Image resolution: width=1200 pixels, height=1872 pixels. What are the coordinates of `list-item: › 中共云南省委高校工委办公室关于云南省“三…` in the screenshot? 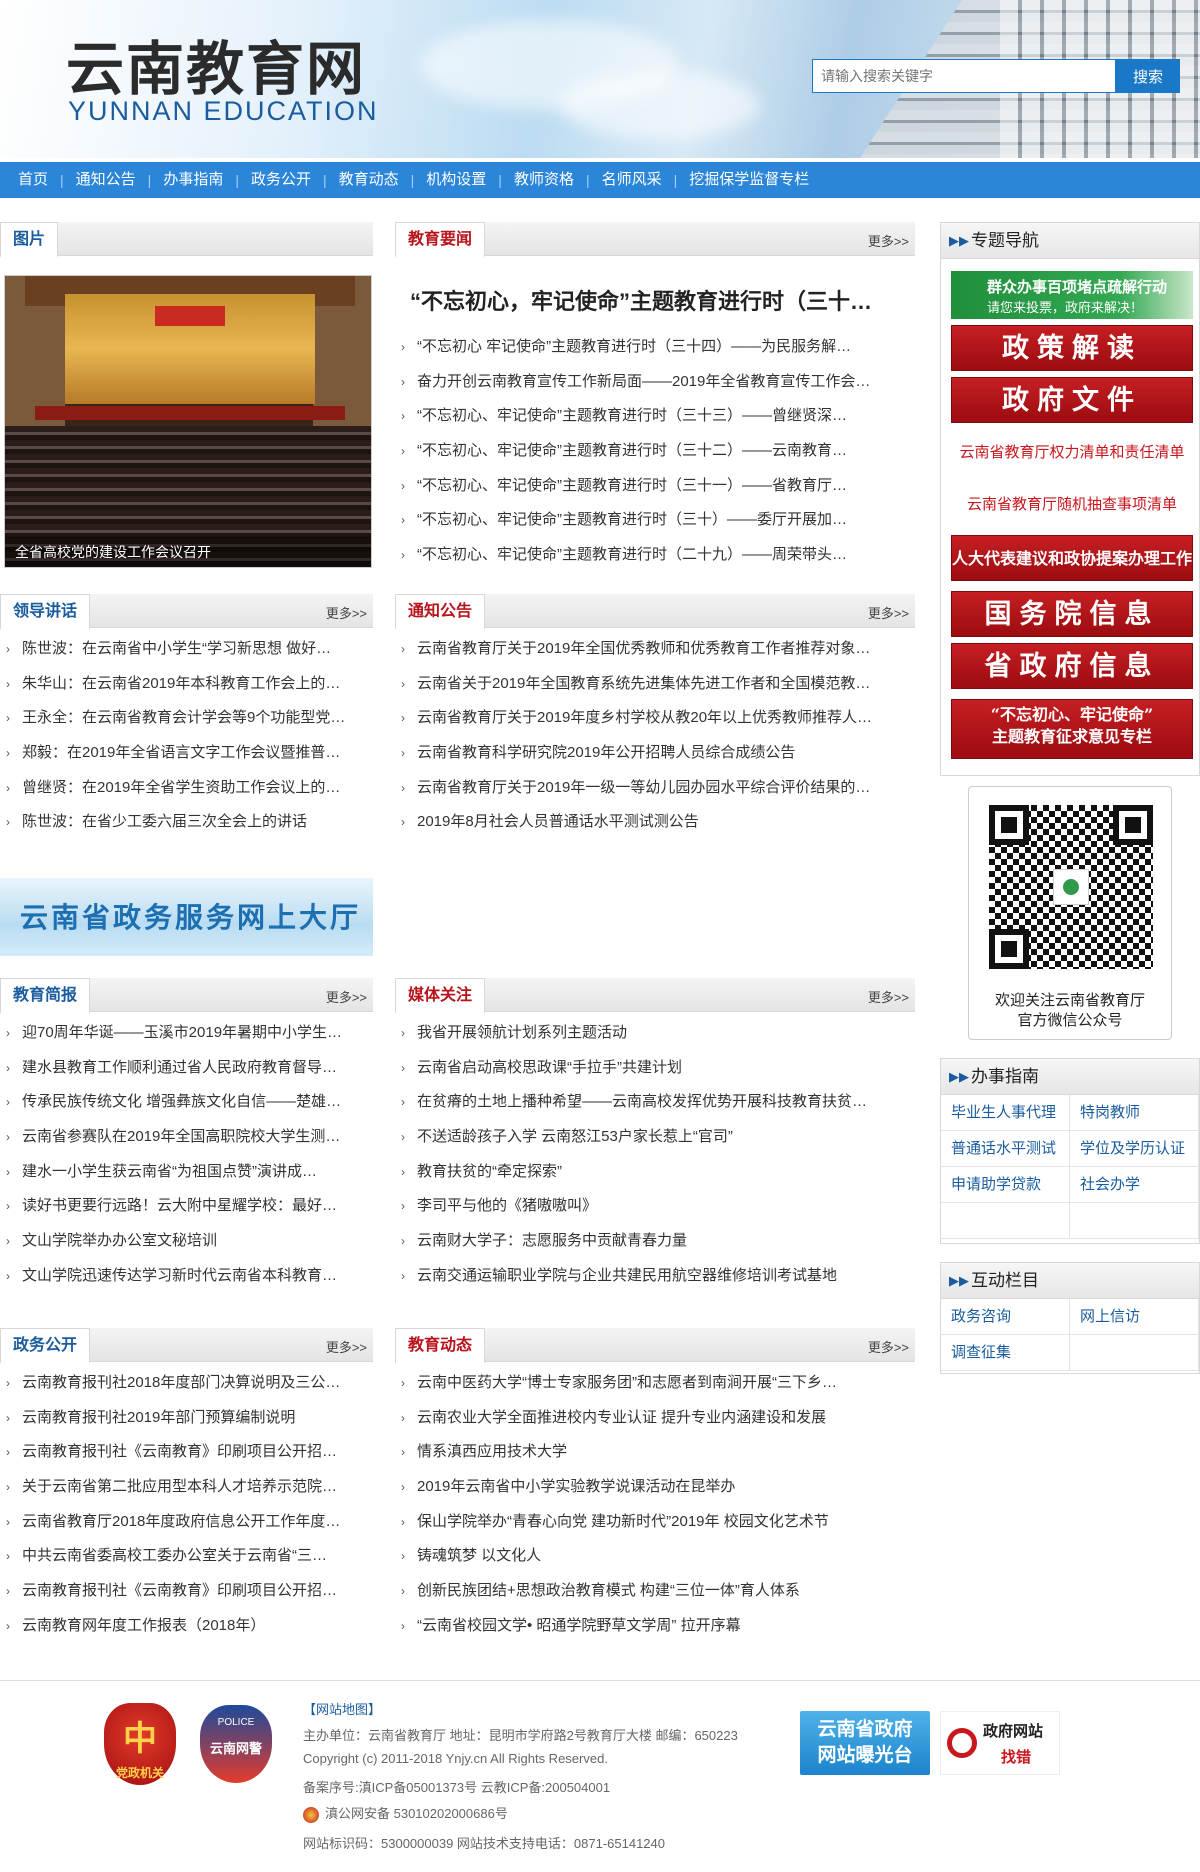 It's located at (186, 1556).